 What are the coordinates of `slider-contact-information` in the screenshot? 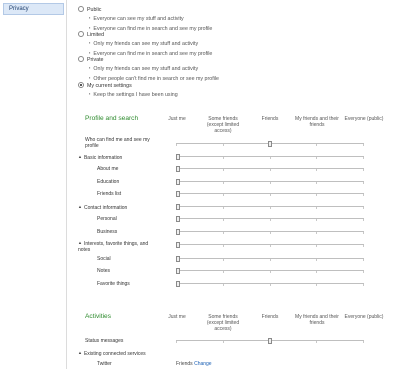 It's located at (270, 207).